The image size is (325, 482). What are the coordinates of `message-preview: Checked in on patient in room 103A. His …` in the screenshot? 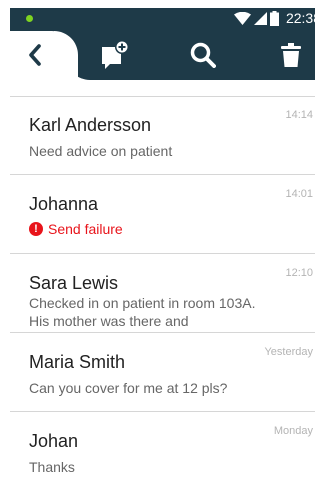 It's located at (142, 312).